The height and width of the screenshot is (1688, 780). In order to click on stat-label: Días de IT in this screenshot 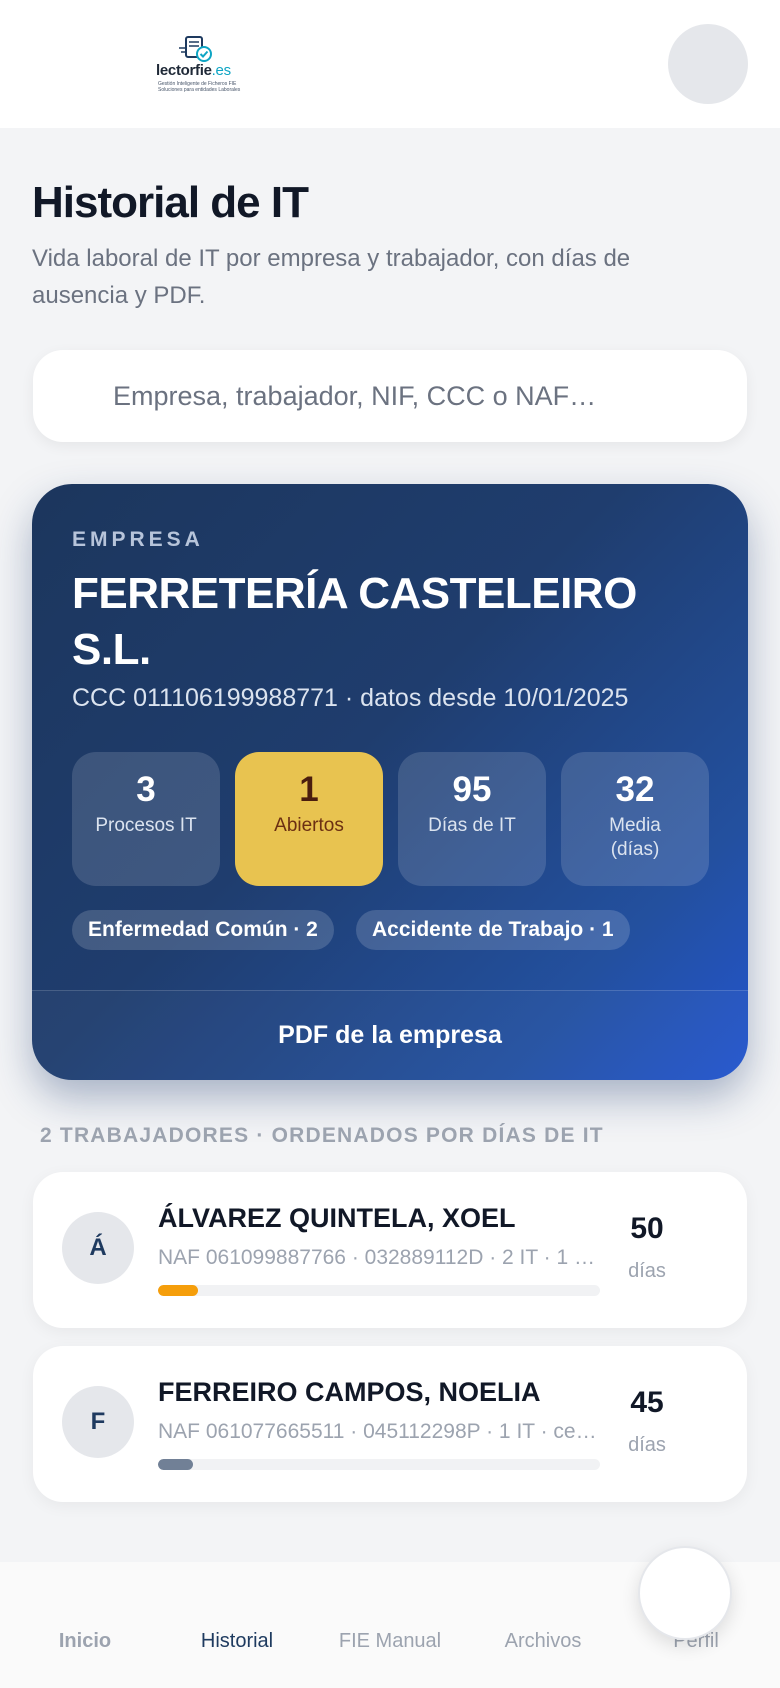, I will do `click(472, 825)`.